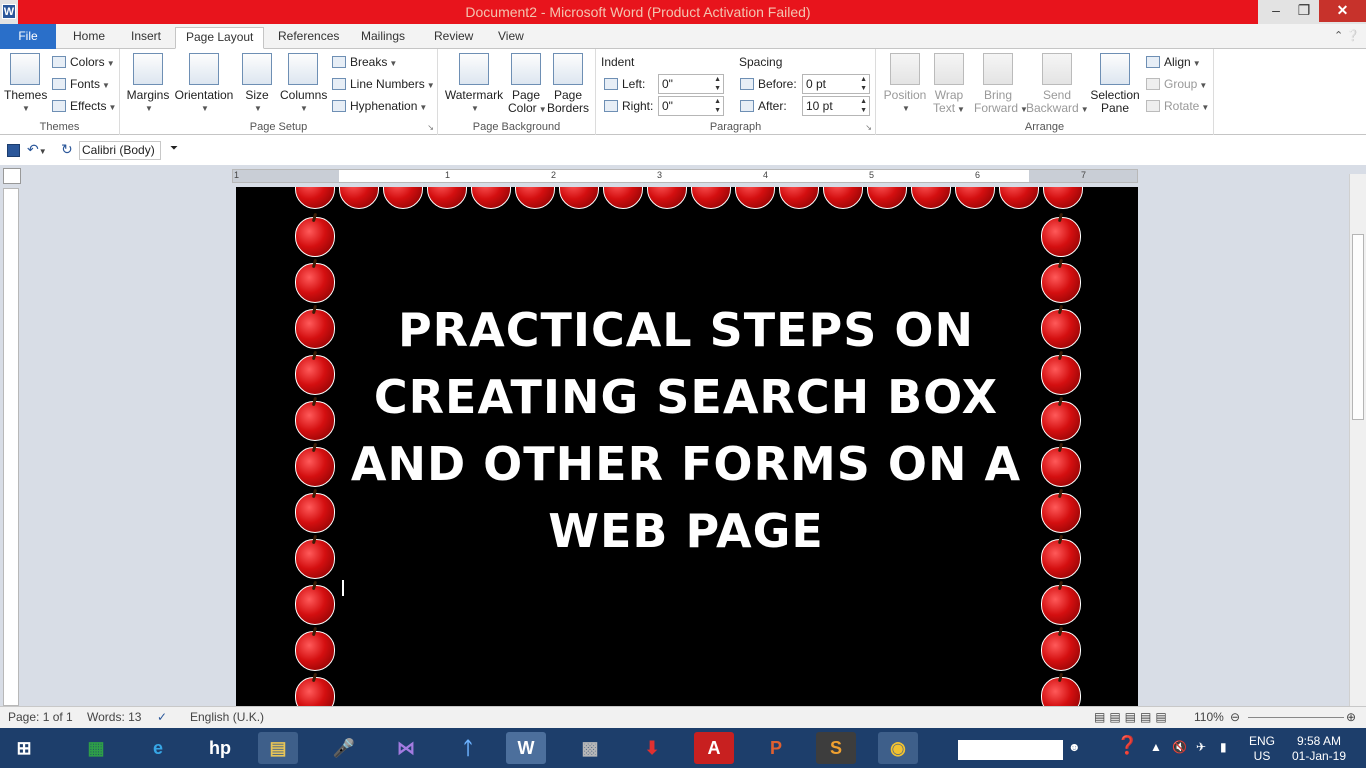 Image resolution: width=1366 pixels, height=768 pixels. Describe the element at coordinates (364, 62) in the screenshot. I see `breaks-button: Breaks ▼` at that location.